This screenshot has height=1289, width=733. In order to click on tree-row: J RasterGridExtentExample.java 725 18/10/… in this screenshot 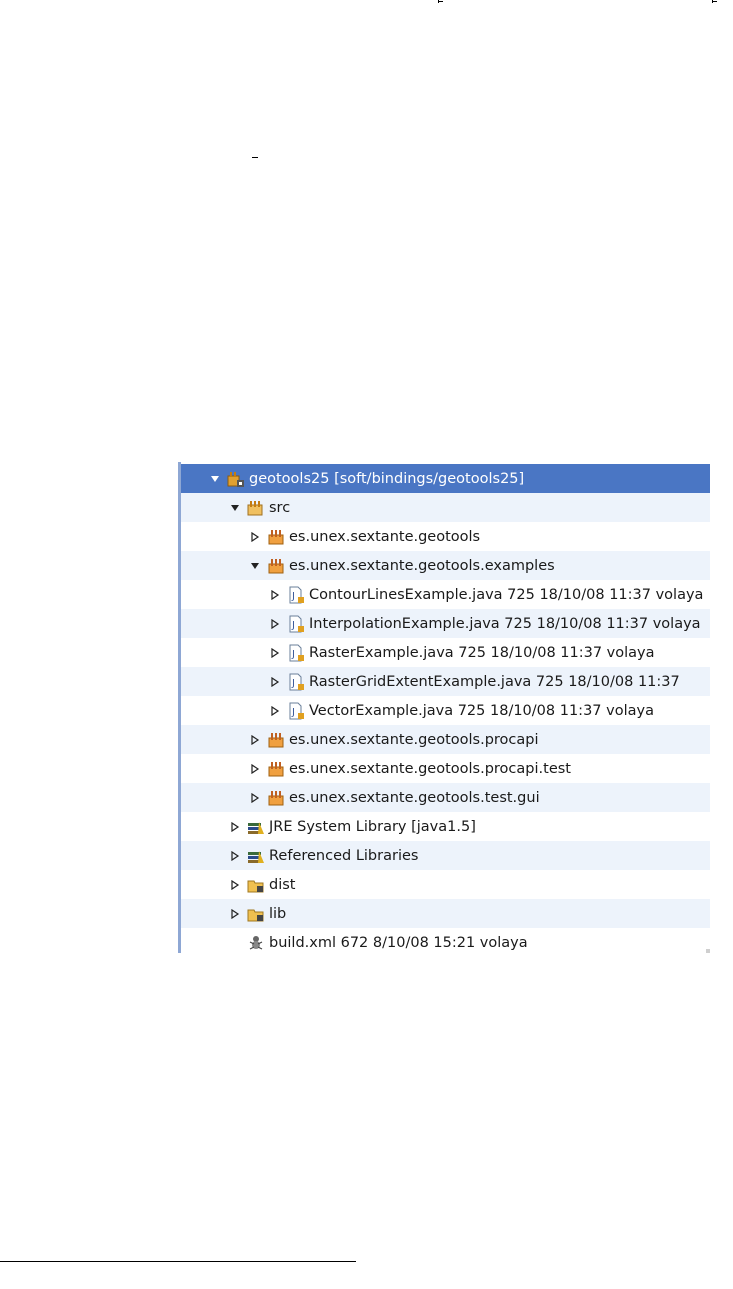, I will do `click(445, 681)`.